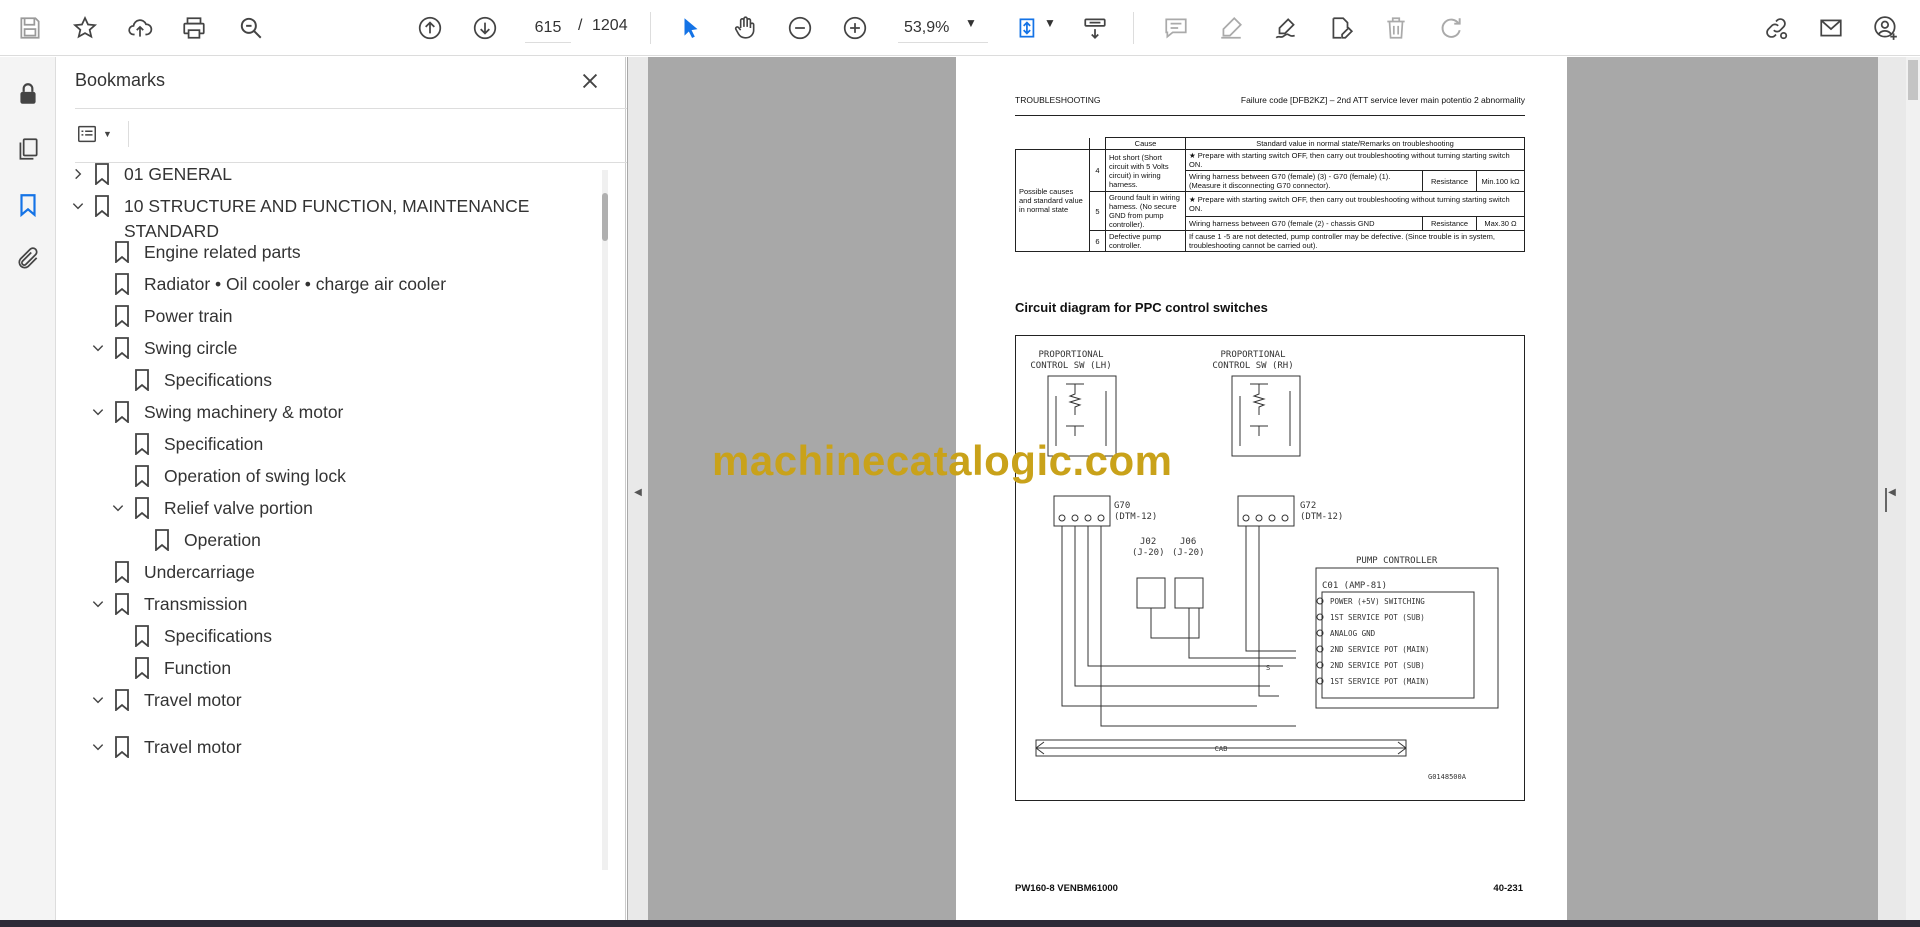  I want to click on bookmark-scrollbar-thumb, so click(605, 217).